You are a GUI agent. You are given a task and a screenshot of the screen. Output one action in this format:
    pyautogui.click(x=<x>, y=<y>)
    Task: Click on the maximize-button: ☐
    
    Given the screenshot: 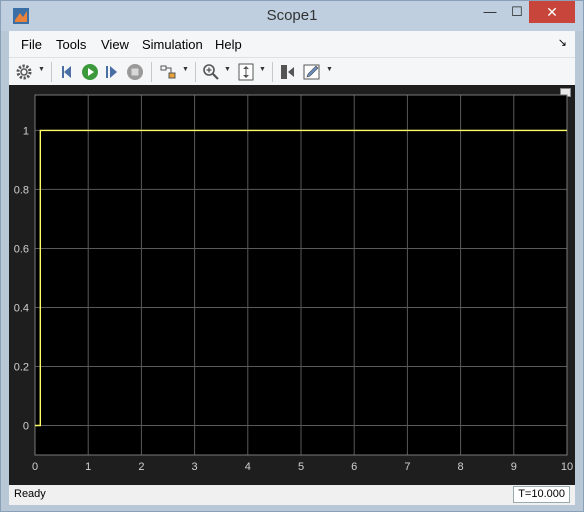 What is the action you would take?
    pyautogui.click(x=517, y=12)
    